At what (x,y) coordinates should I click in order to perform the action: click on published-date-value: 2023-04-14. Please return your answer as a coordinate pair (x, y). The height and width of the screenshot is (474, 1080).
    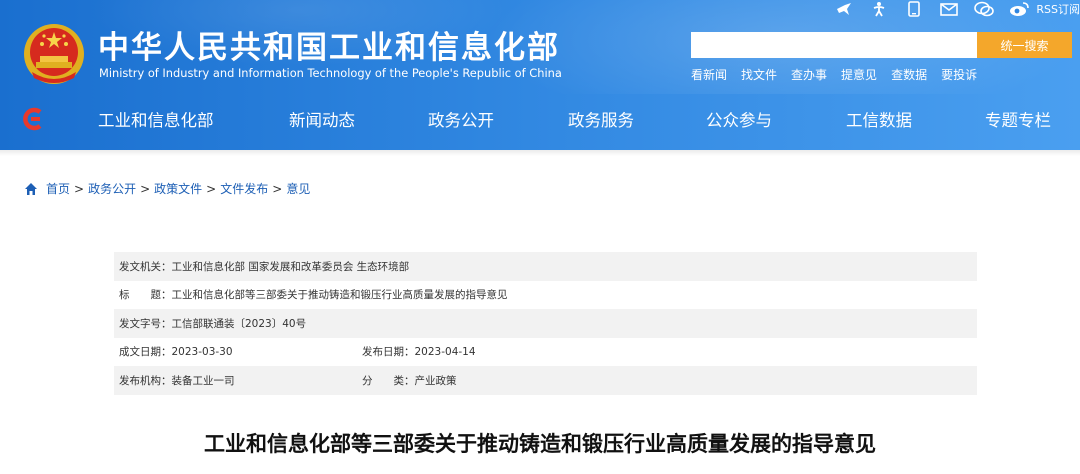
    Looking at the image, I should click on (445, 351).